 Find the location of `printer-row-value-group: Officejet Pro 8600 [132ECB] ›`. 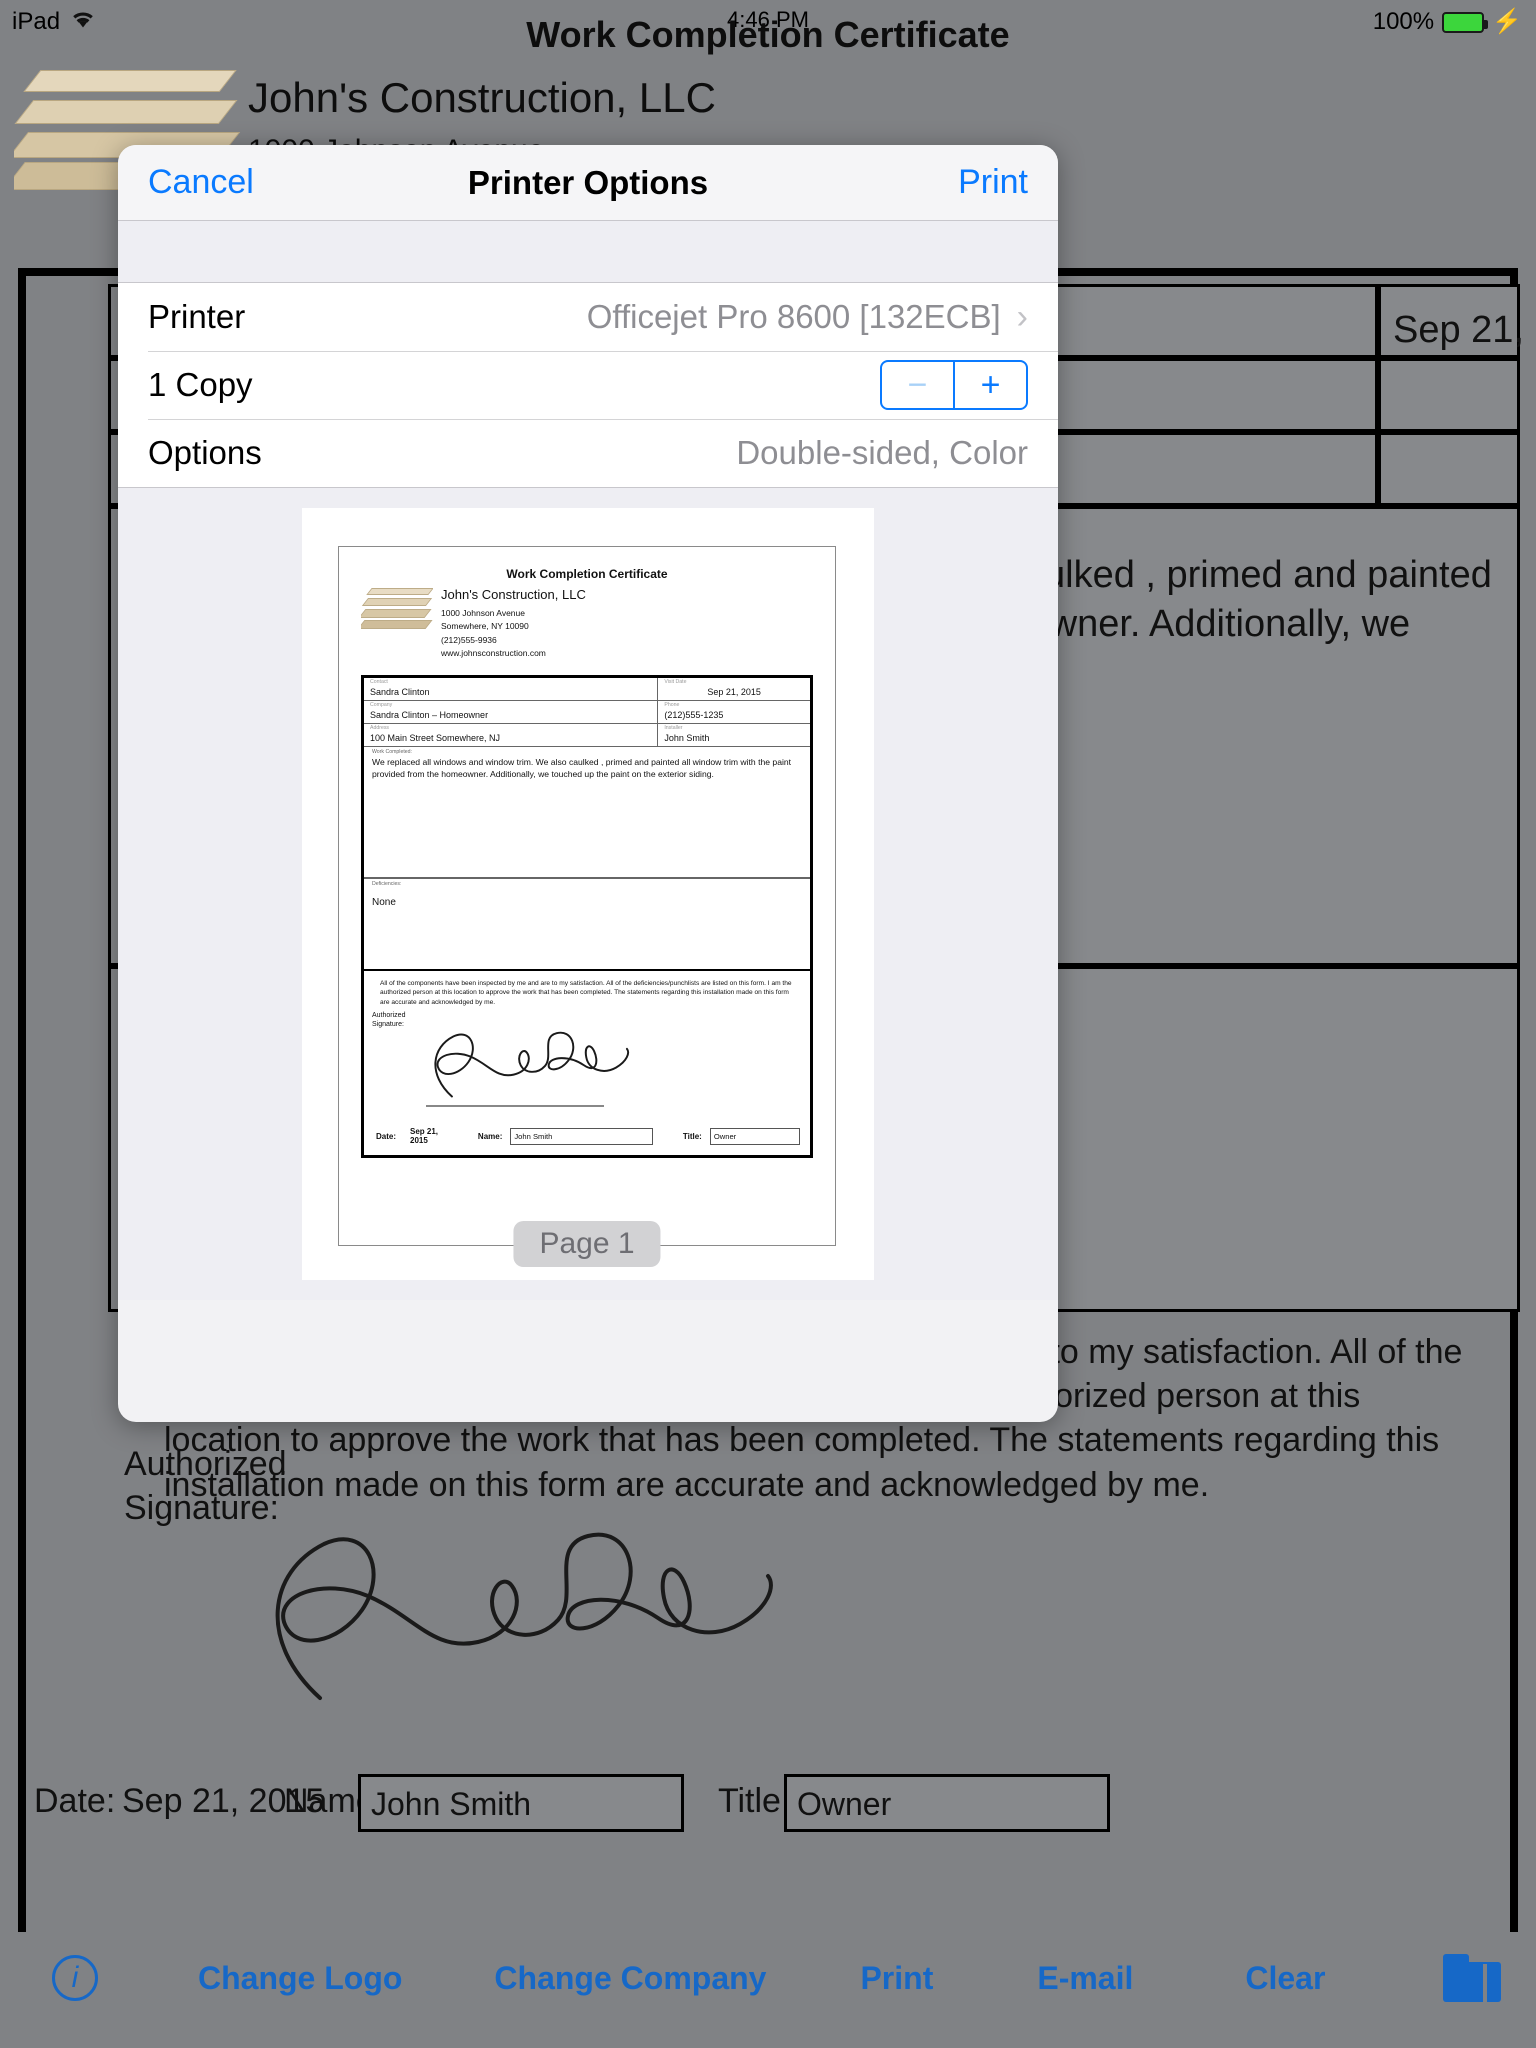

printer-row-value-group: Officejet Pro 8600 [132ECB] › is located at coordinates (807, 317).